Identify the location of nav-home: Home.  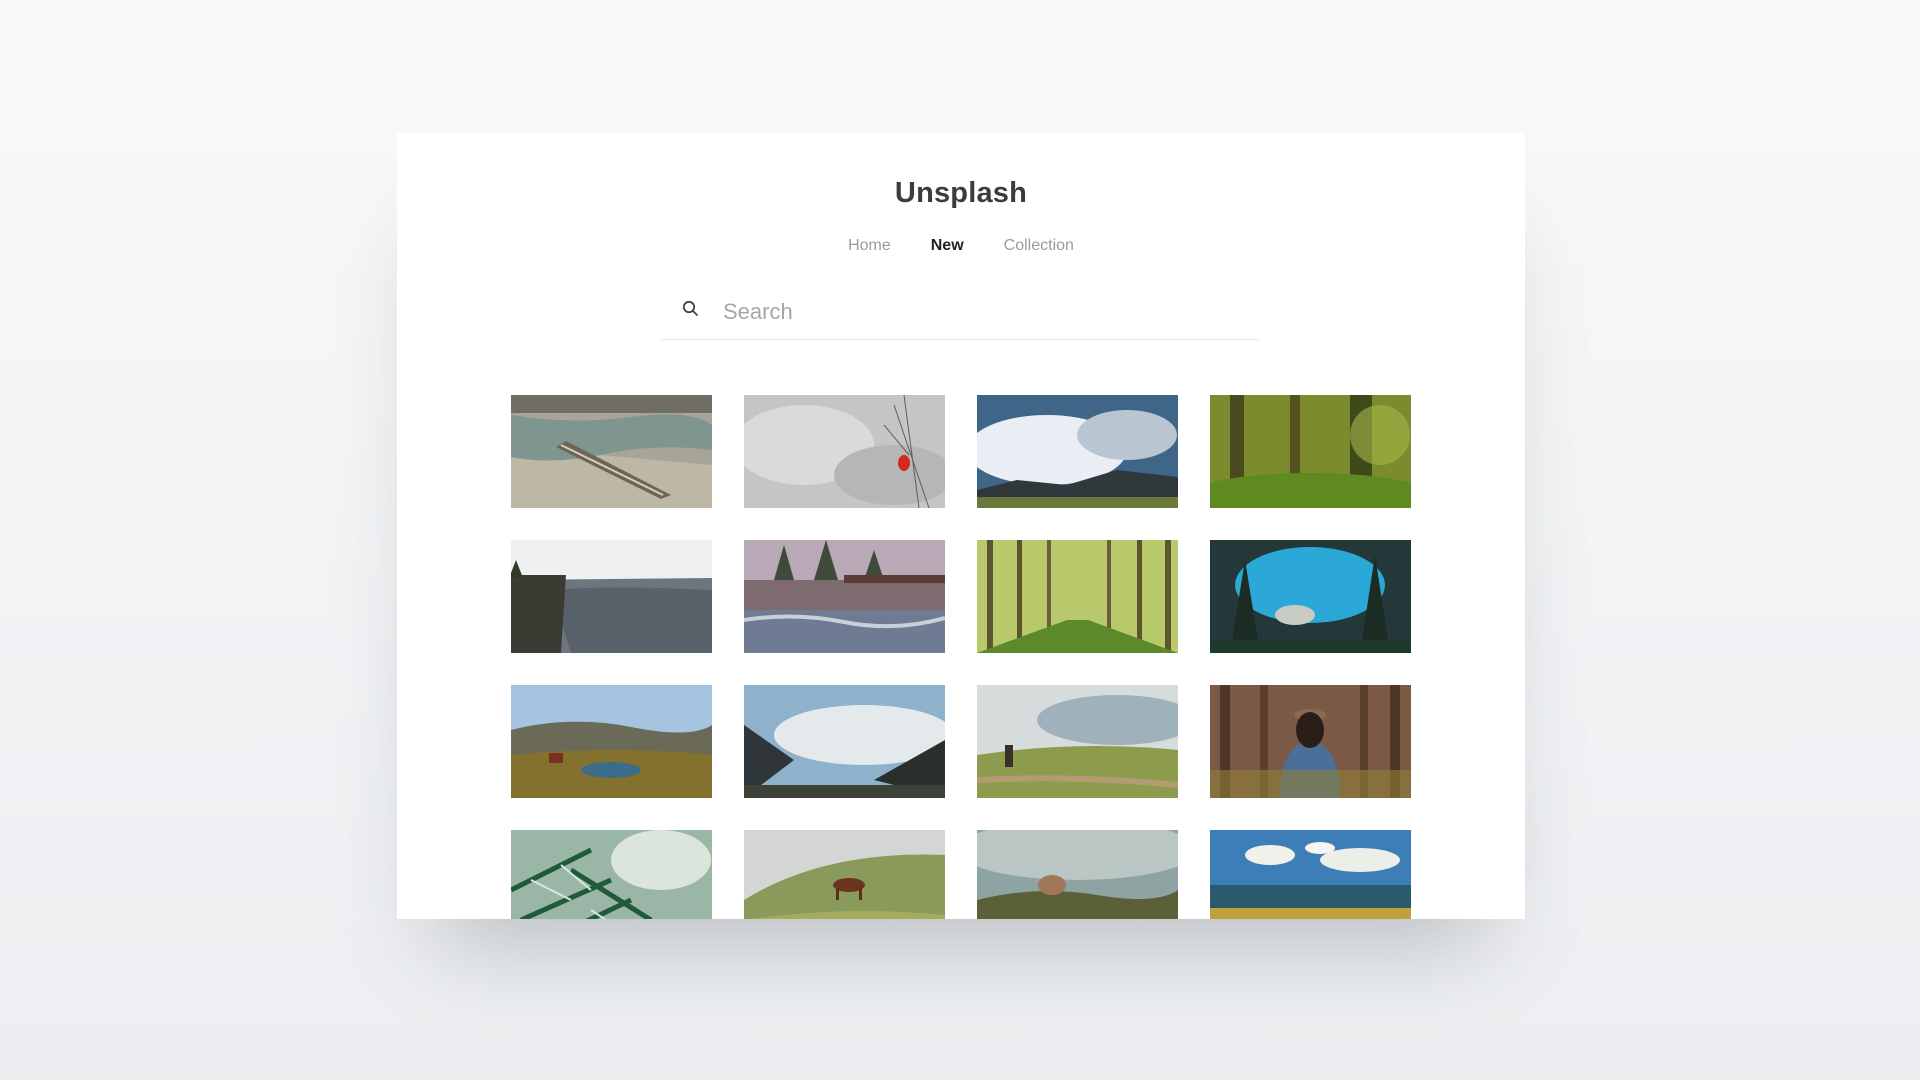
(869, 246).